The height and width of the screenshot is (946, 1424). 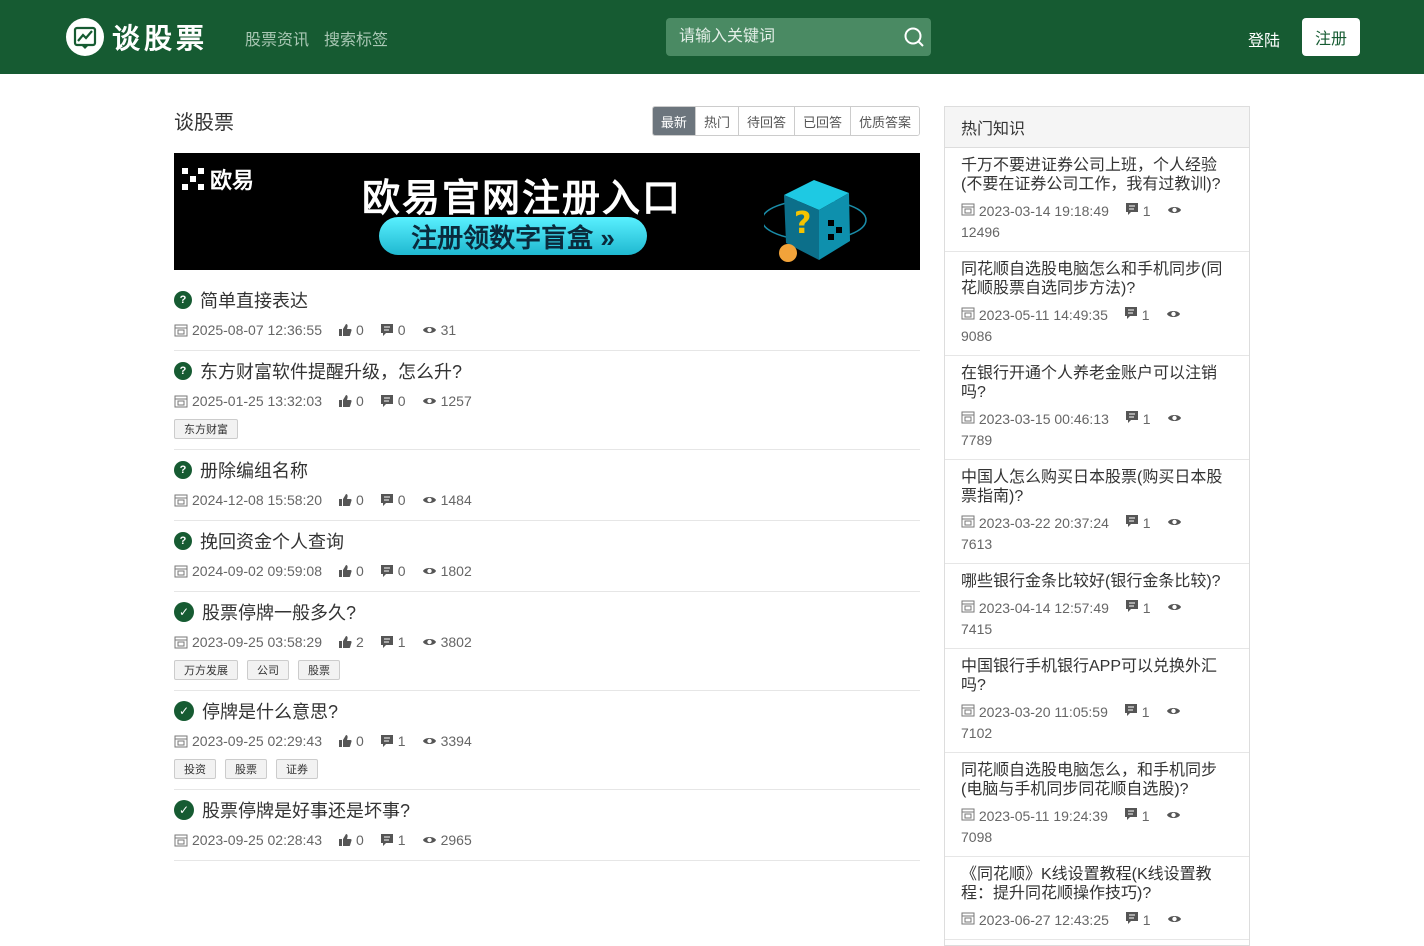 What do you see at coordinates (195, 769) in the screenshot?
I see `tag: 投资` at bounding box center [195, 769].